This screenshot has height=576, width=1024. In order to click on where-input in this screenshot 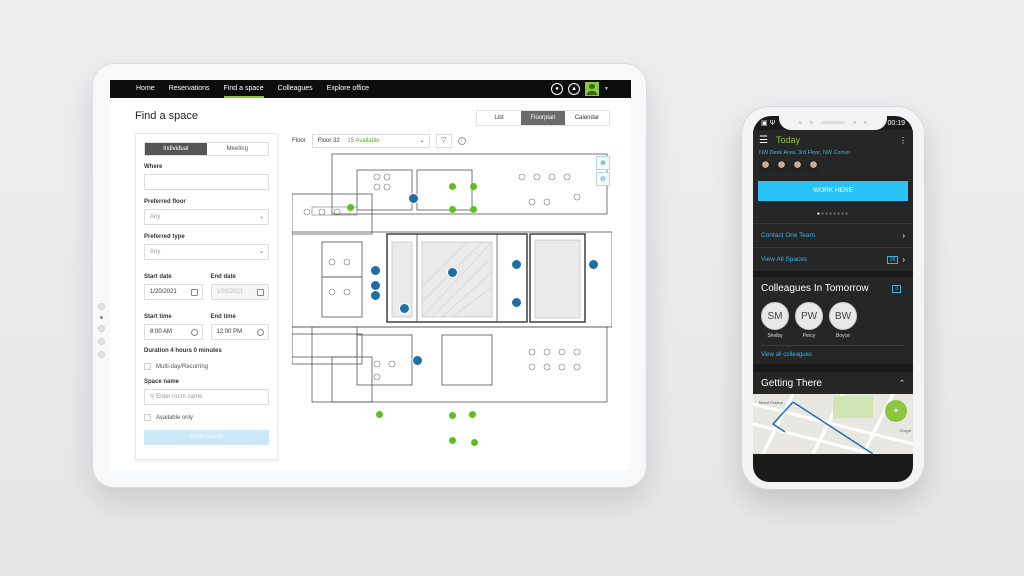, I will do `click(206, 182)`.